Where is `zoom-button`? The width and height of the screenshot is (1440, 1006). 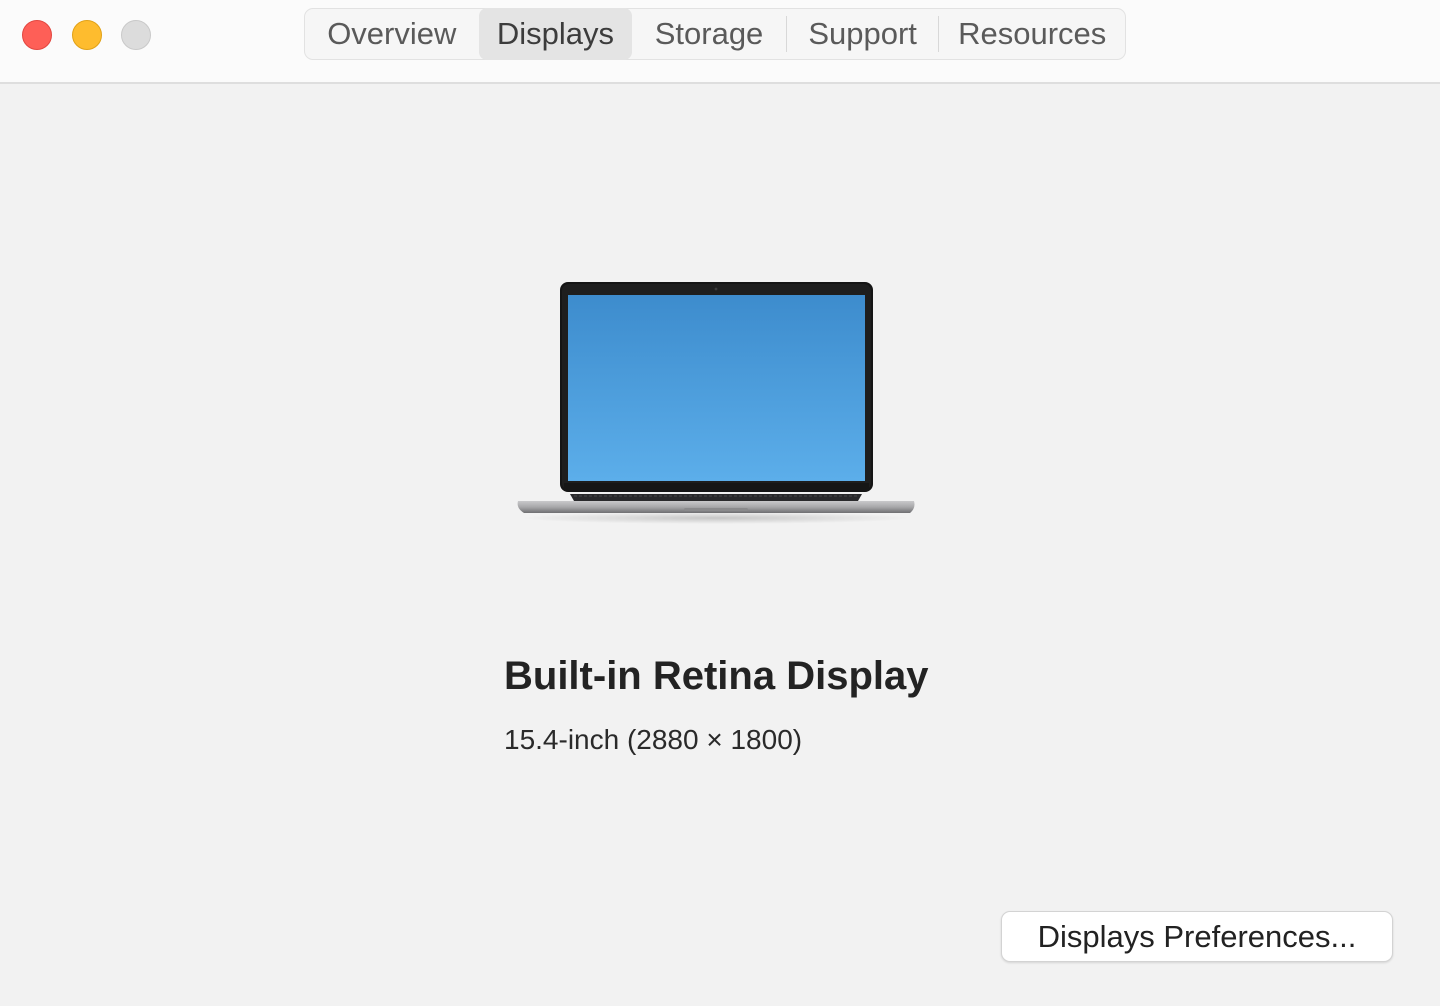 zoom-button is located at coordinates (136, 35).